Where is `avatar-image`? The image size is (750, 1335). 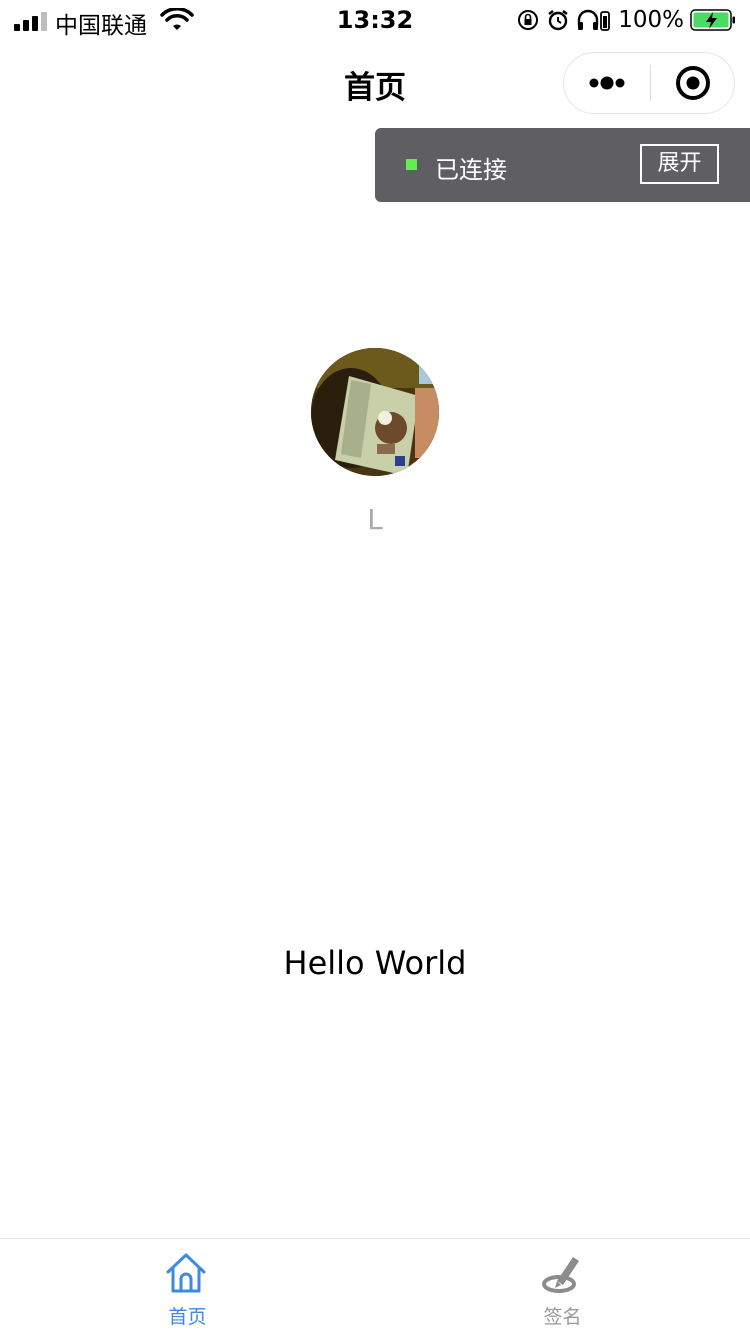
avatar-image is located at coordinates (375, 412).